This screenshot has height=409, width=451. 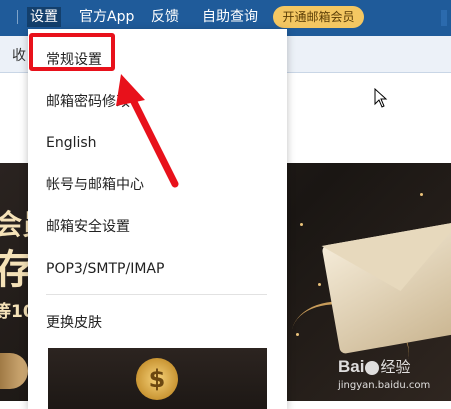 I want to click on watermark-url: jingyan.baidu.com, so click(x=384, y=385).